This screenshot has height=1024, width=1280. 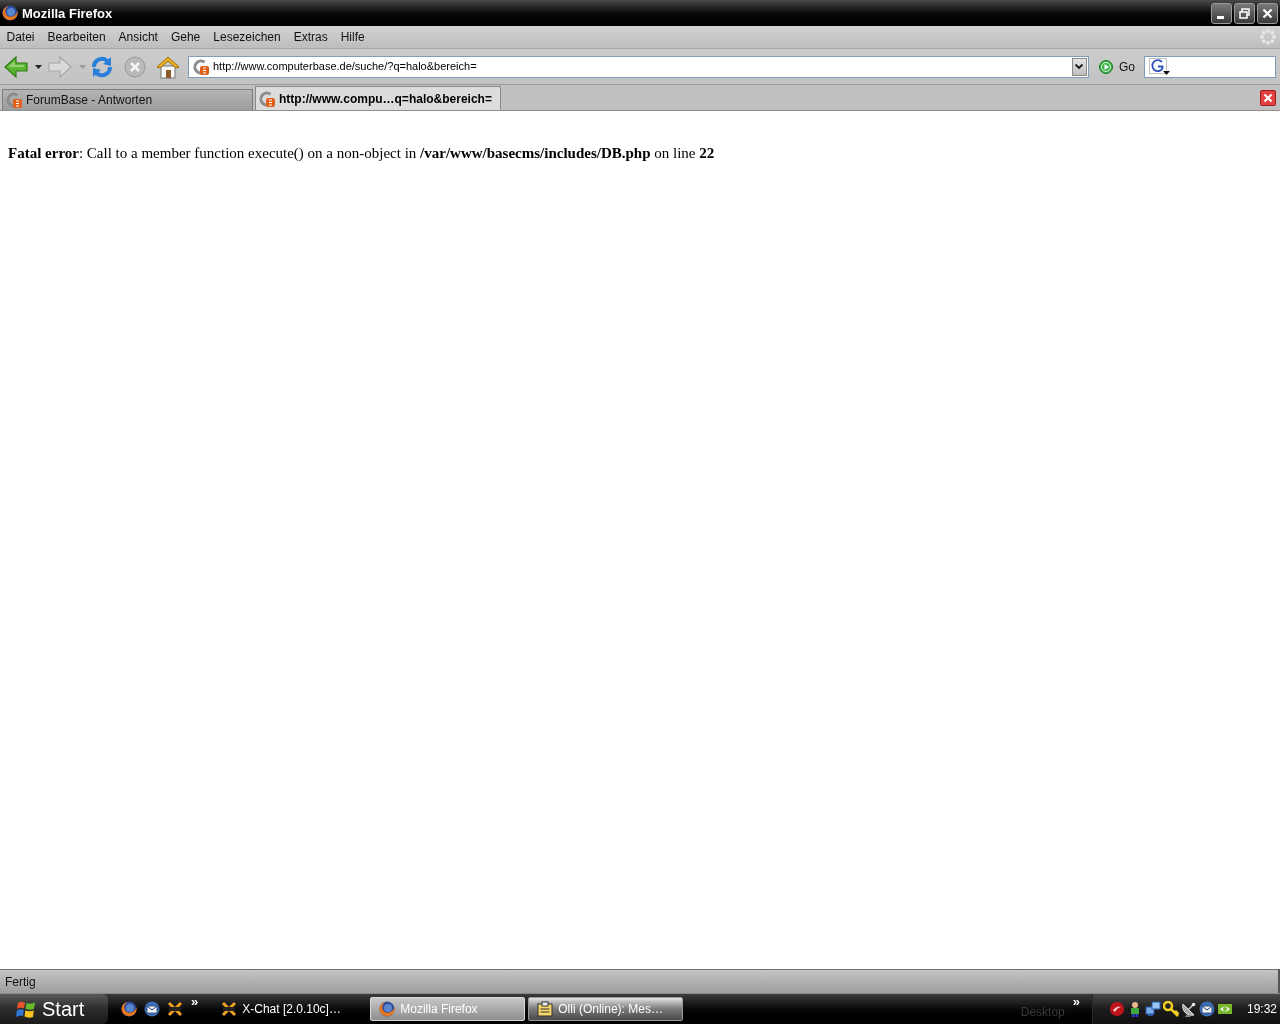 I want to click on network-computers-icon, so click(x=1153, y=1009).